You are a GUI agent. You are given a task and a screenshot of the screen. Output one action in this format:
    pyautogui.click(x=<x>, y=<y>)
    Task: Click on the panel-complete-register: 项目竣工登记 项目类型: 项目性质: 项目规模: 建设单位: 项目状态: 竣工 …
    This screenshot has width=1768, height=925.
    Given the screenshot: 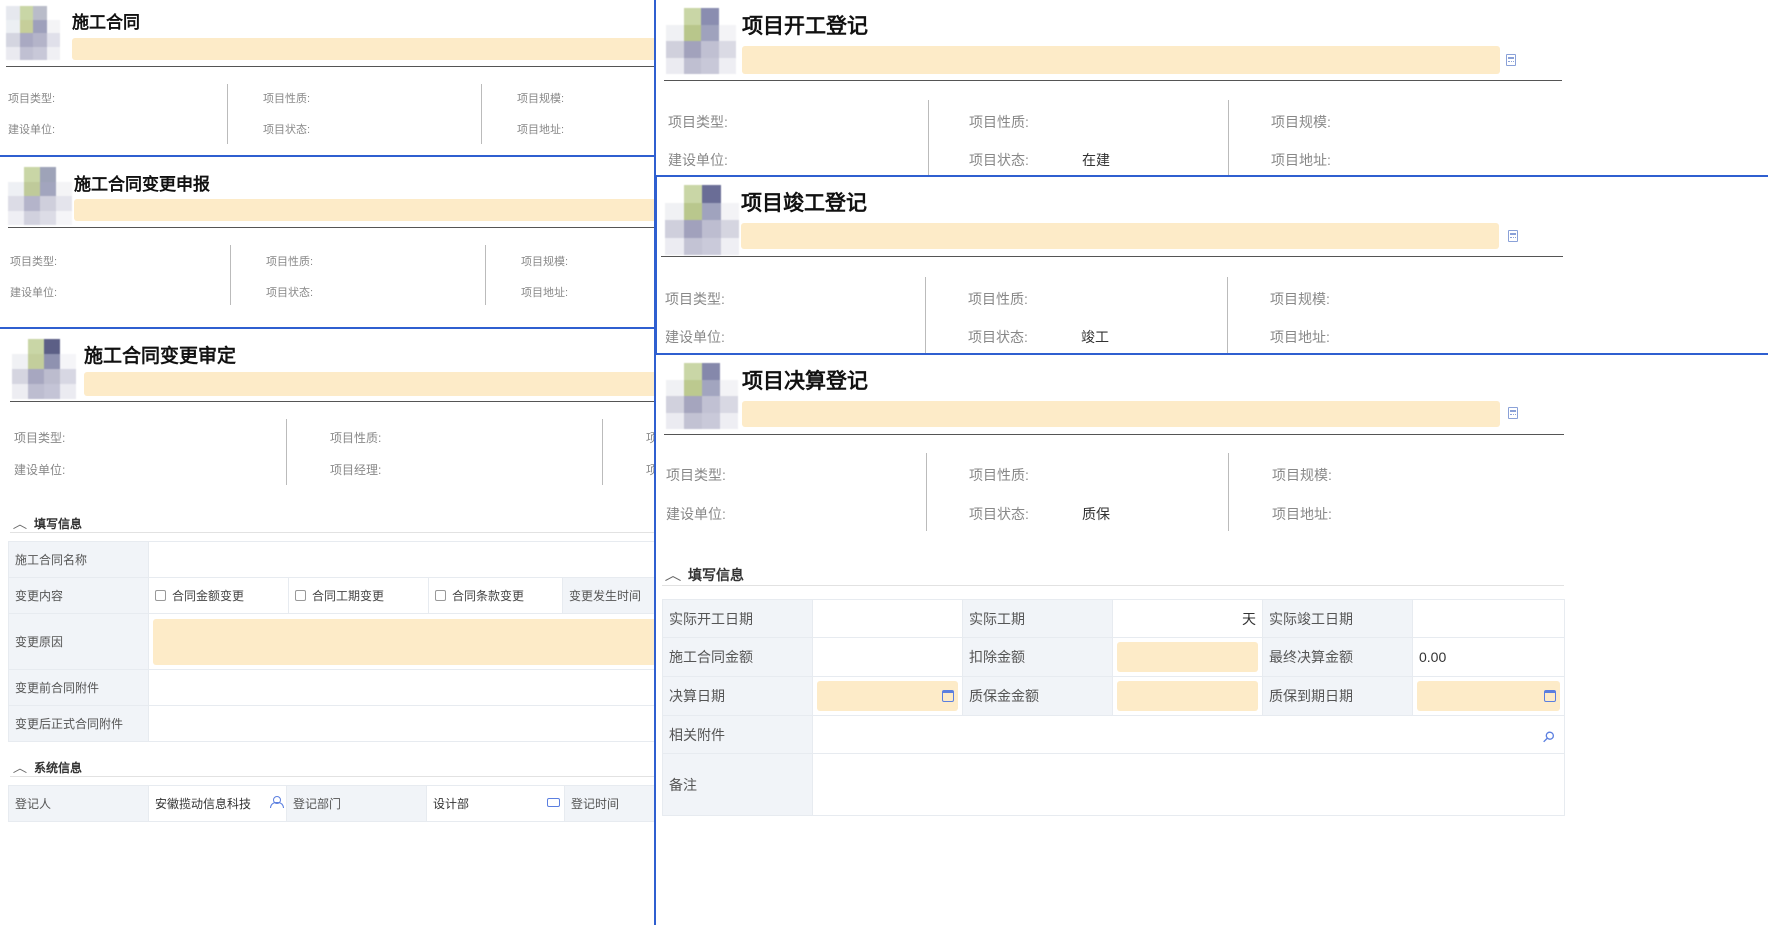 What is the action you would take?
    pyautogui.click(x=1211, y=265)
    